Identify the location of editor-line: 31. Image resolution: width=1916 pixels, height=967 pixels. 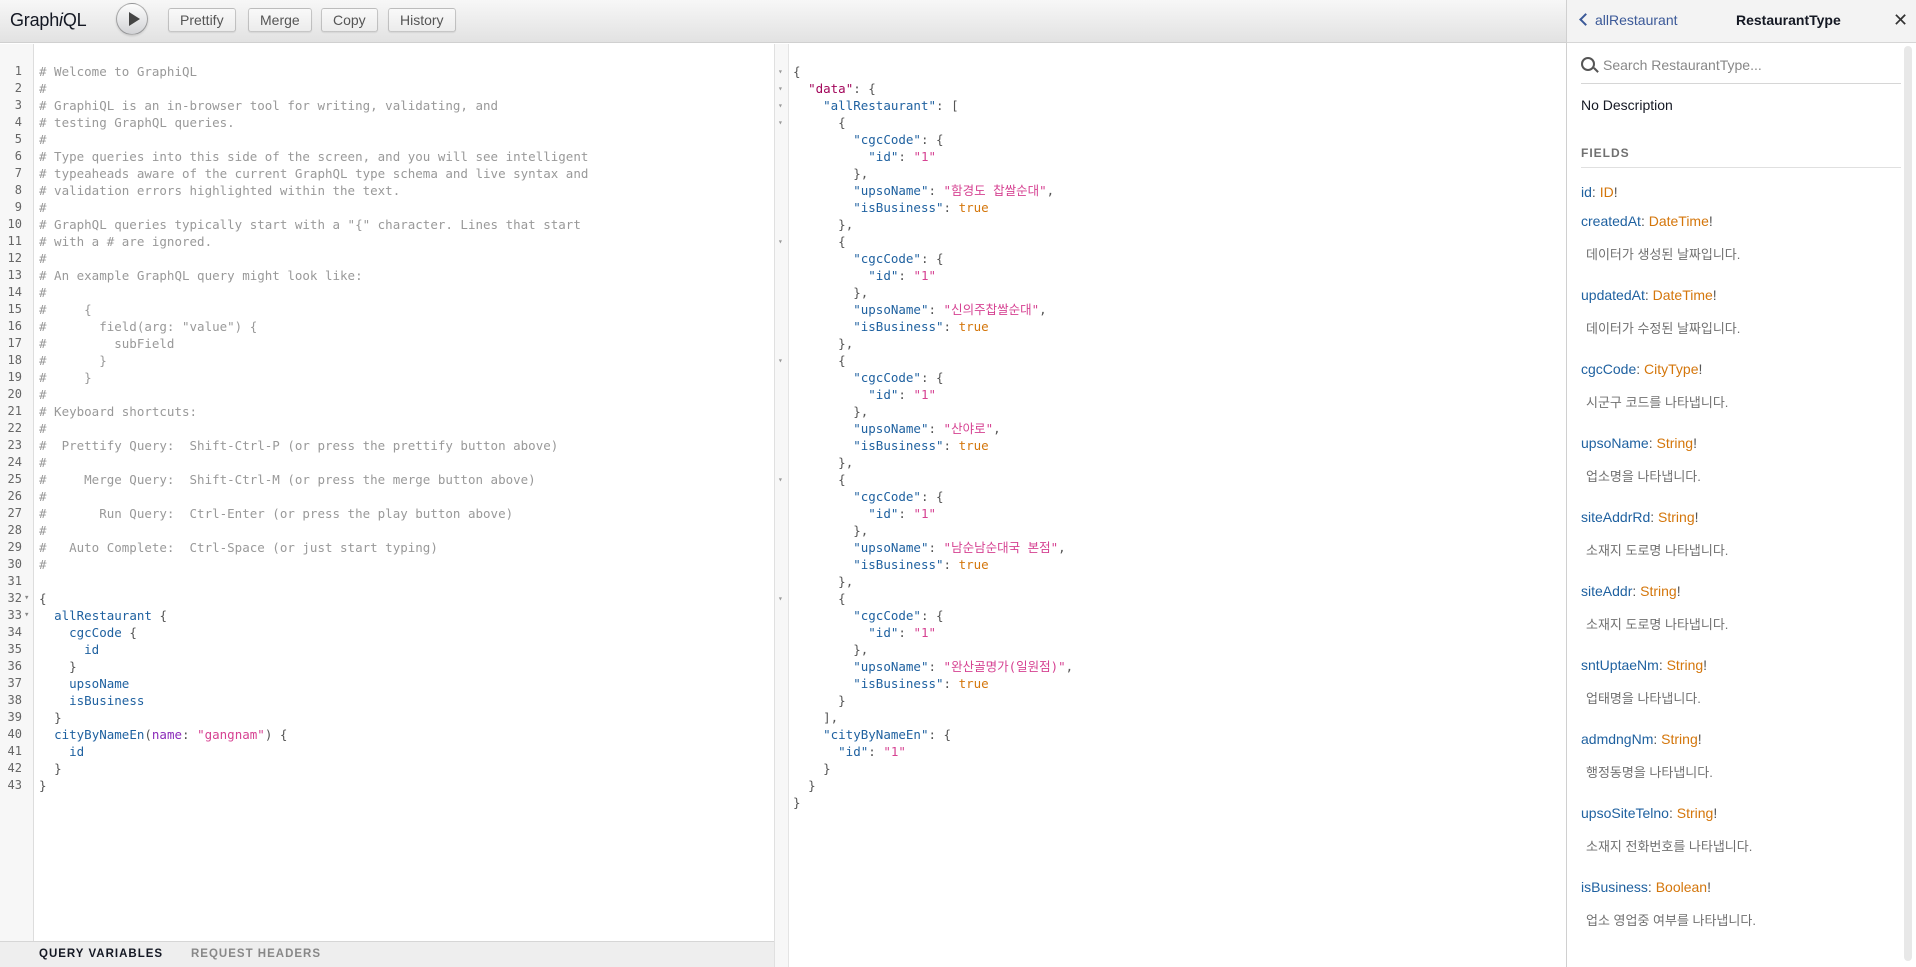
(387, 581).